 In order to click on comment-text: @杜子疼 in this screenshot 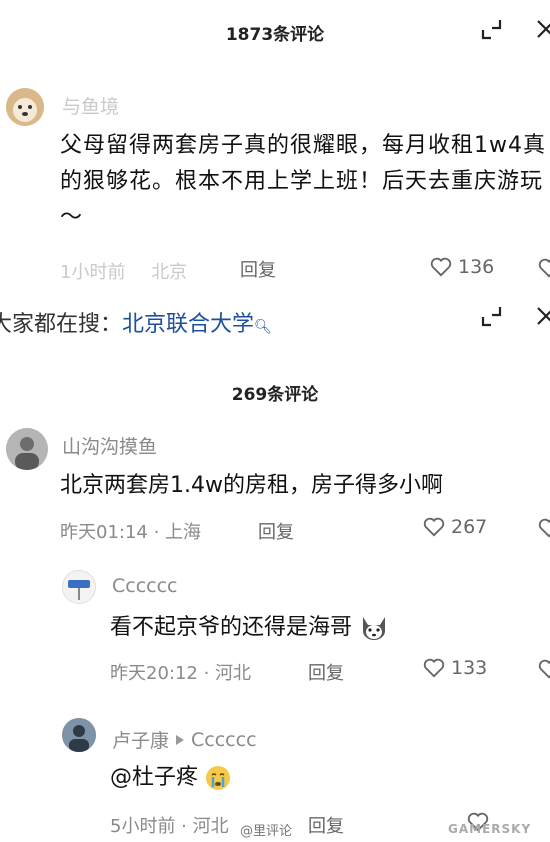, I will do `click(170, 778)`.